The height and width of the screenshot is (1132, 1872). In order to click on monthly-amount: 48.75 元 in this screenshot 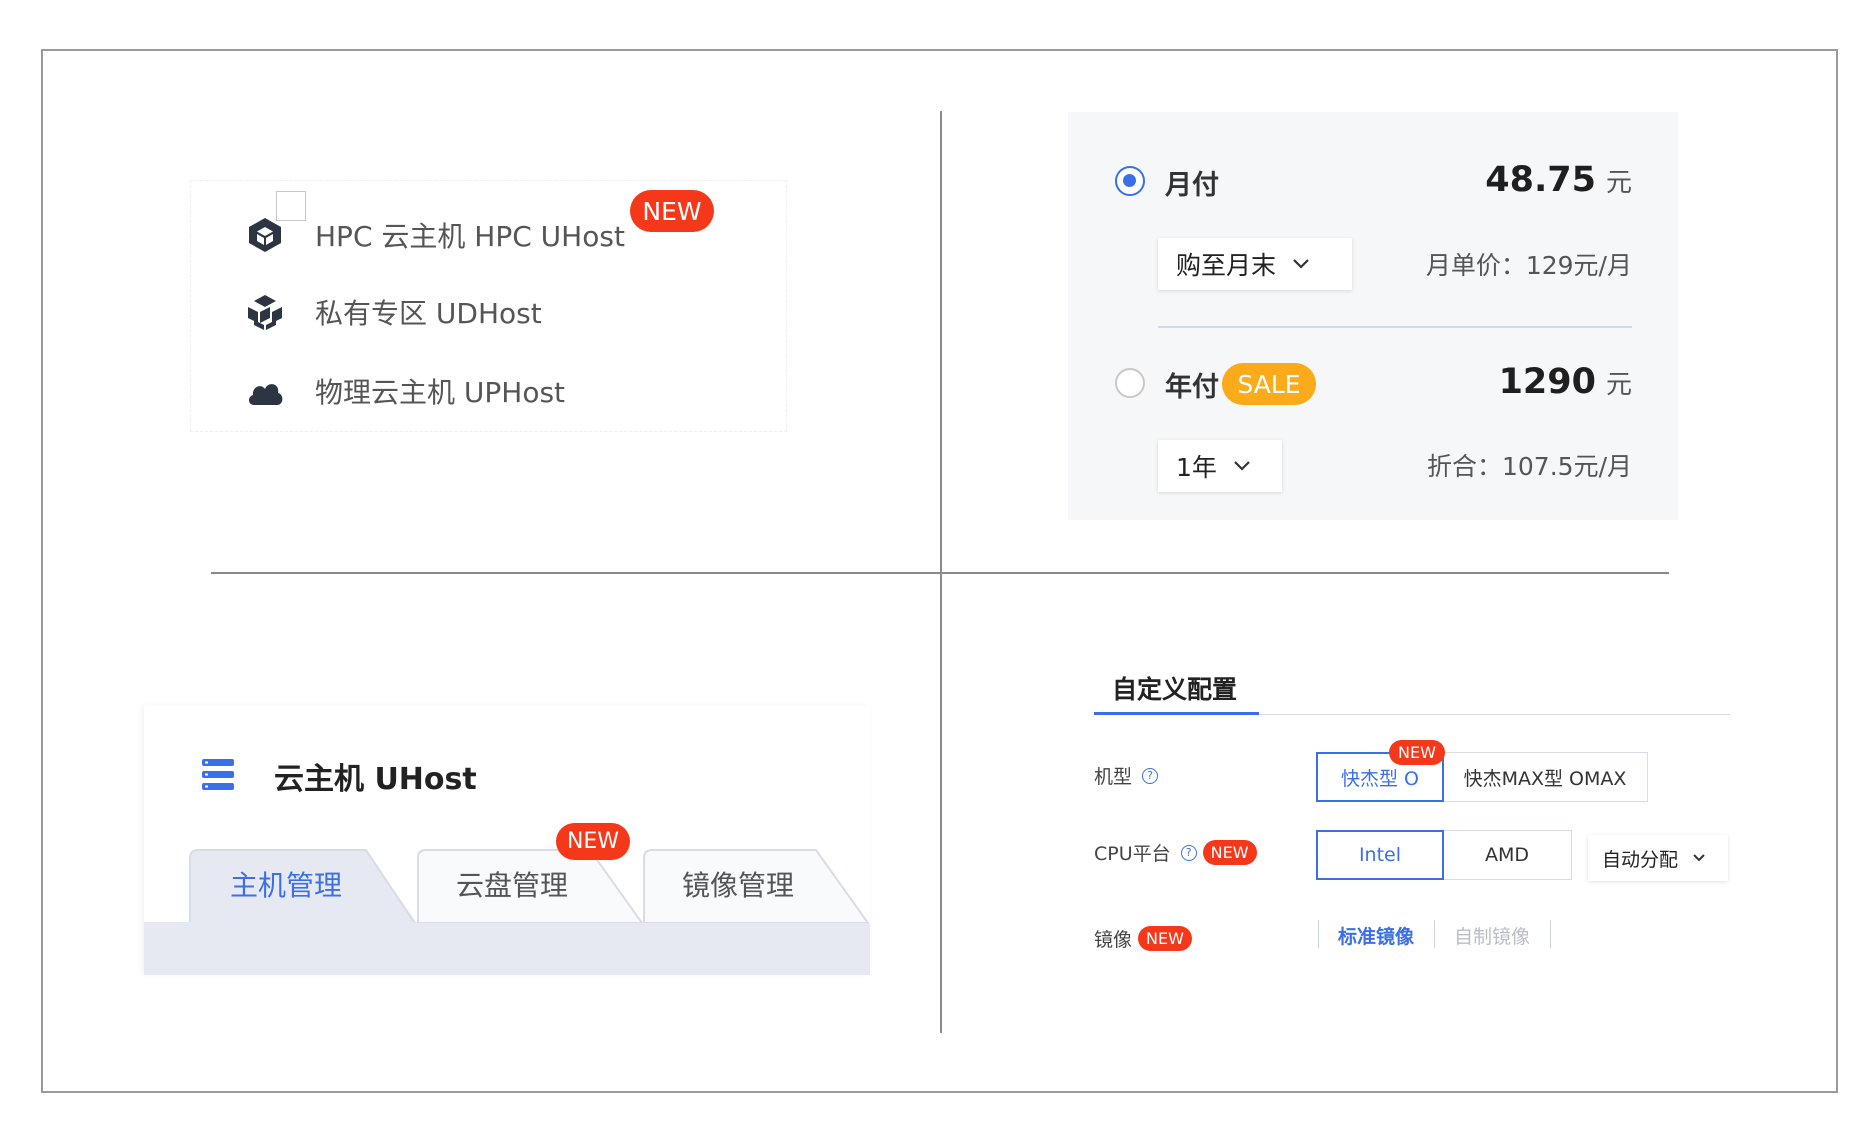, I will do `click(1558, 180)`.